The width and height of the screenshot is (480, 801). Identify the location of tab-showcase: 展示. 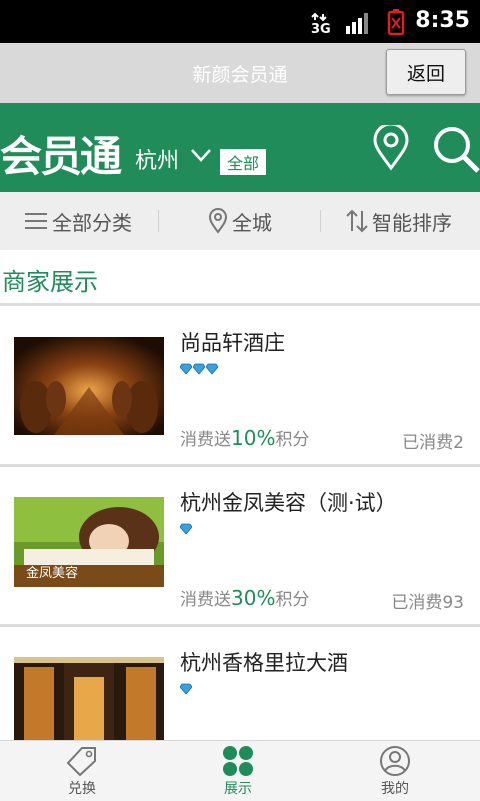
(238, 771).